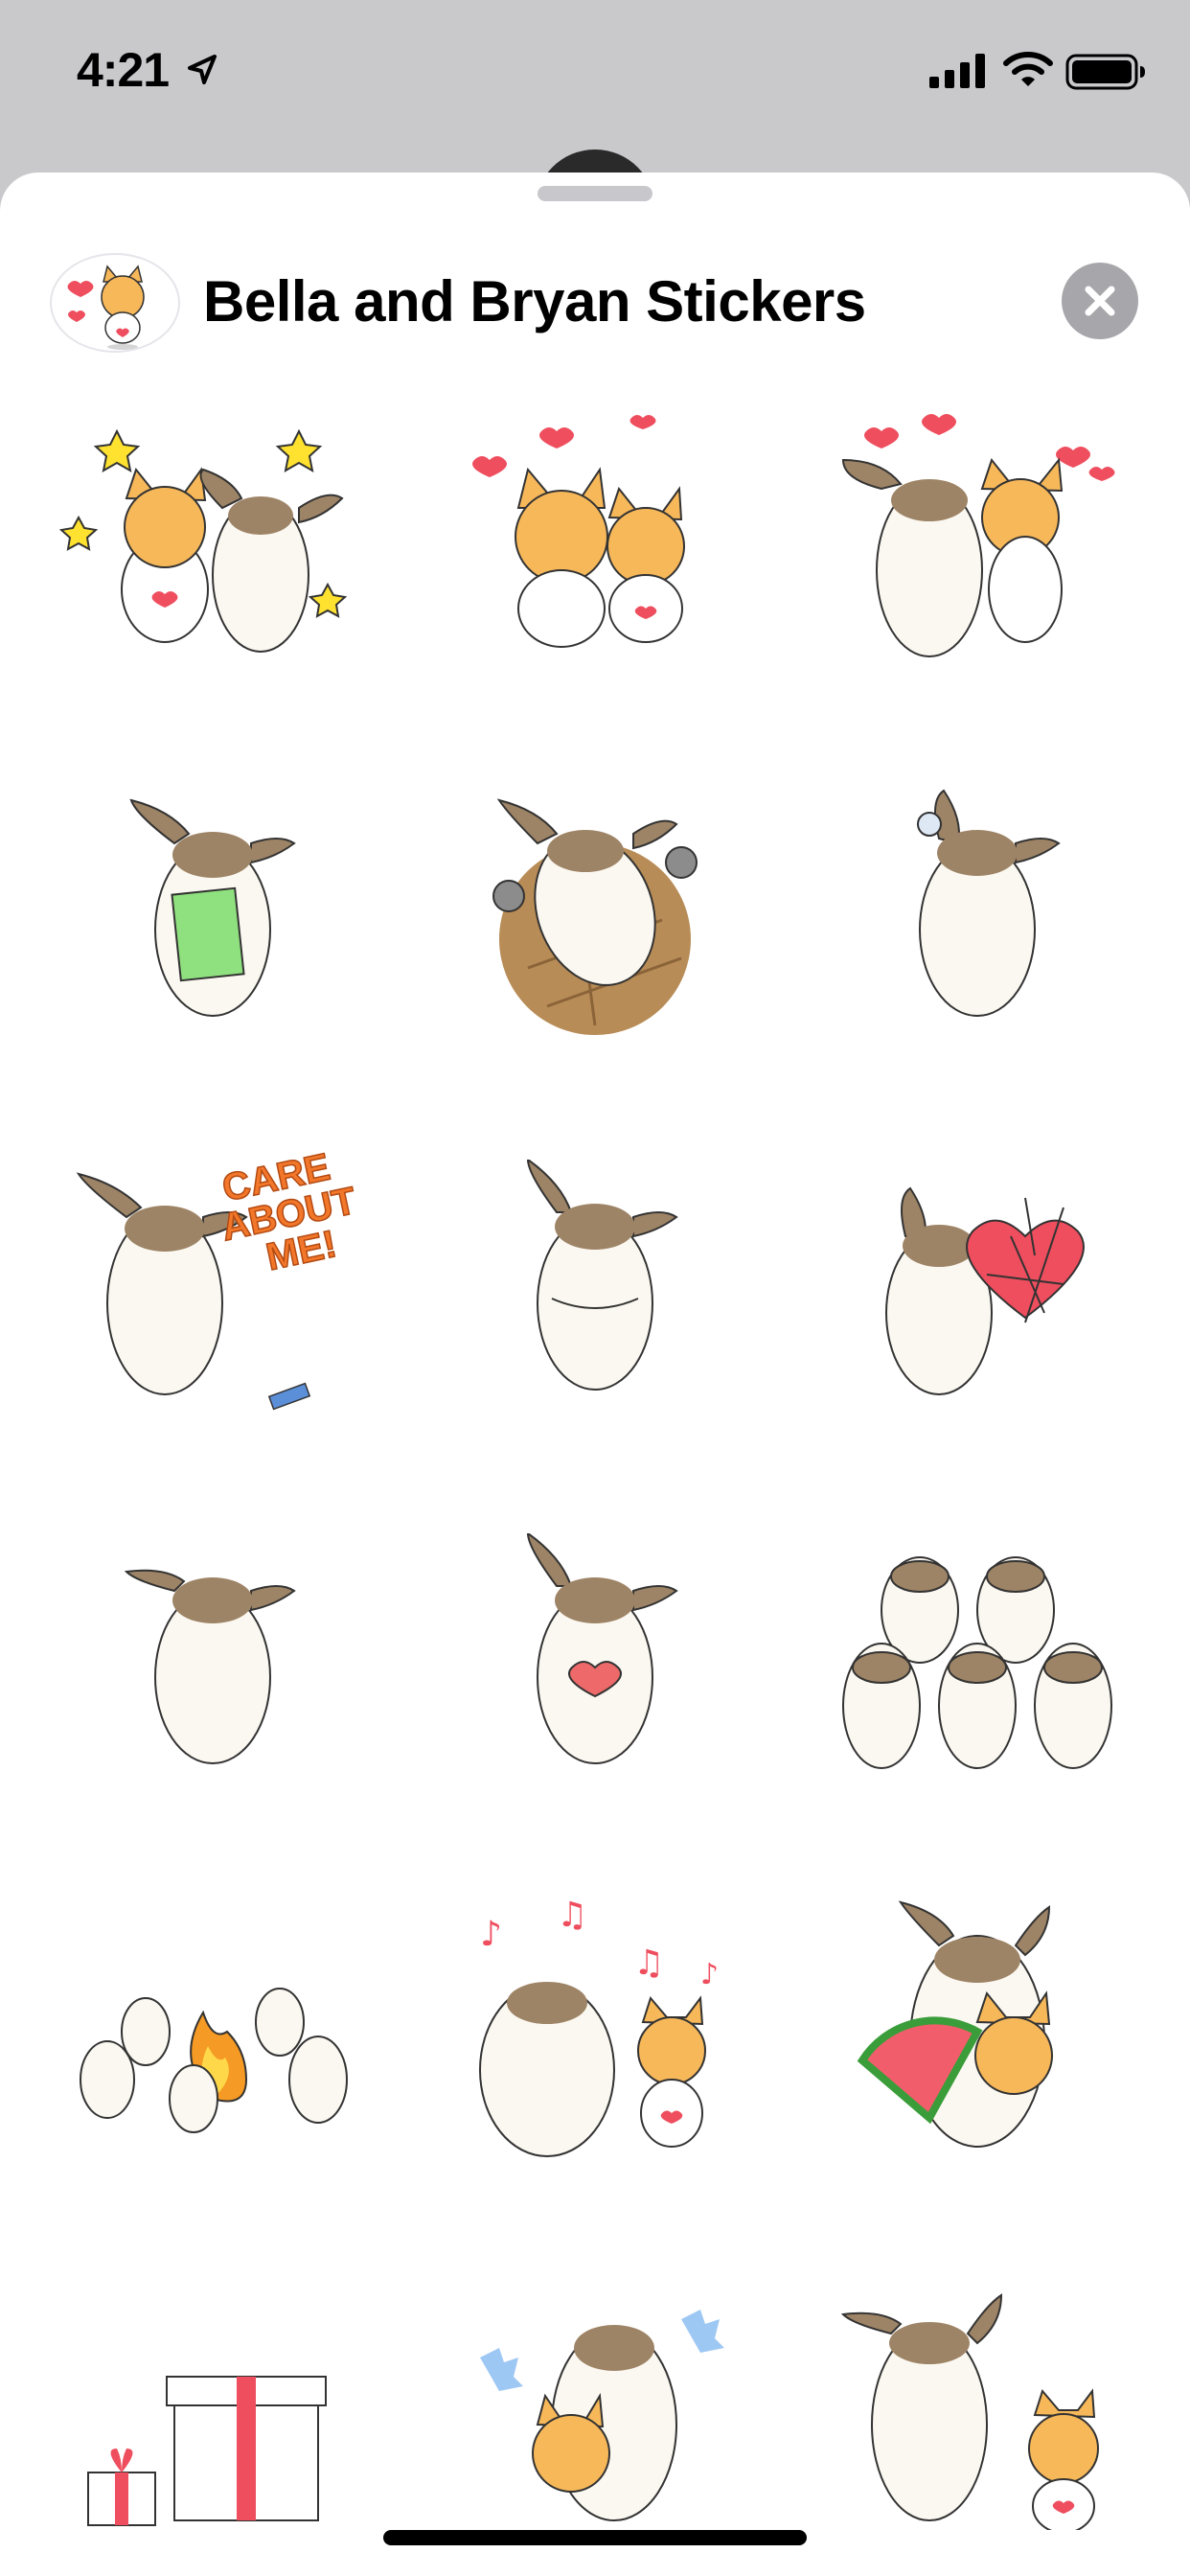 The height and width of the screenshot is (2576, 1190). What do you see at coordinates (978, 537) in the screenshot?
I see `sticker-bryan-hug-bella-hearts` at bounding box center [978, 537].